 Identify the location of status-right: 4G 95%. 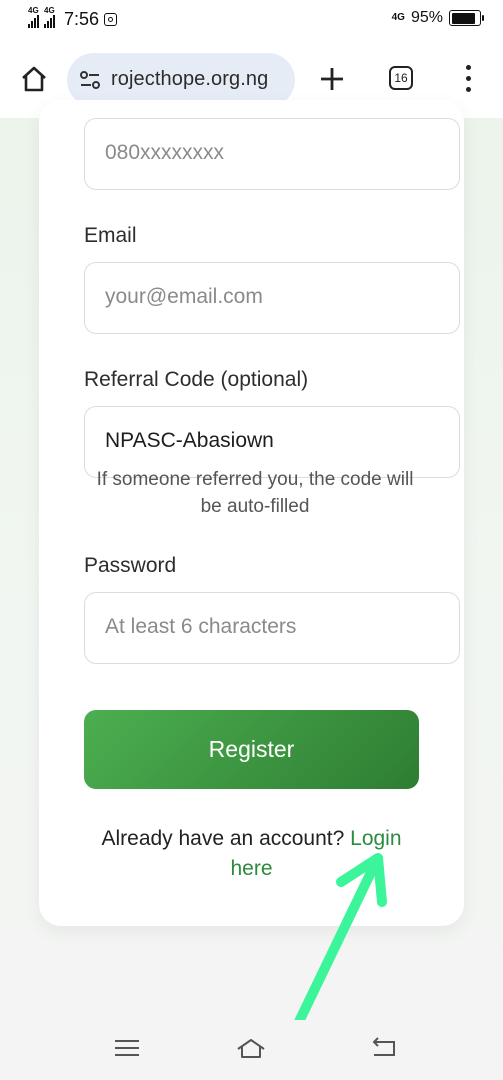
(437, 18).